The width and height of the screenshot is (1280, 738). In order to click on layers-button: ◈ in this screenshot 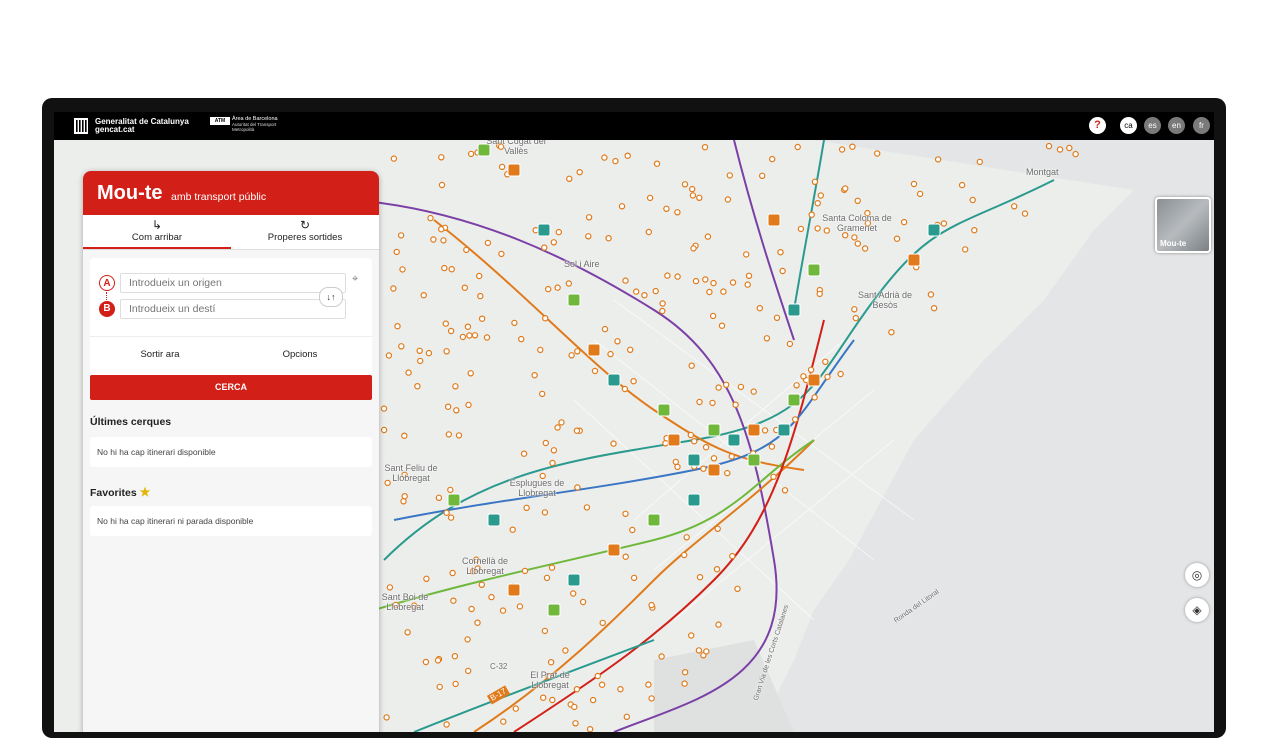, I will do `click(1197, 610)`.